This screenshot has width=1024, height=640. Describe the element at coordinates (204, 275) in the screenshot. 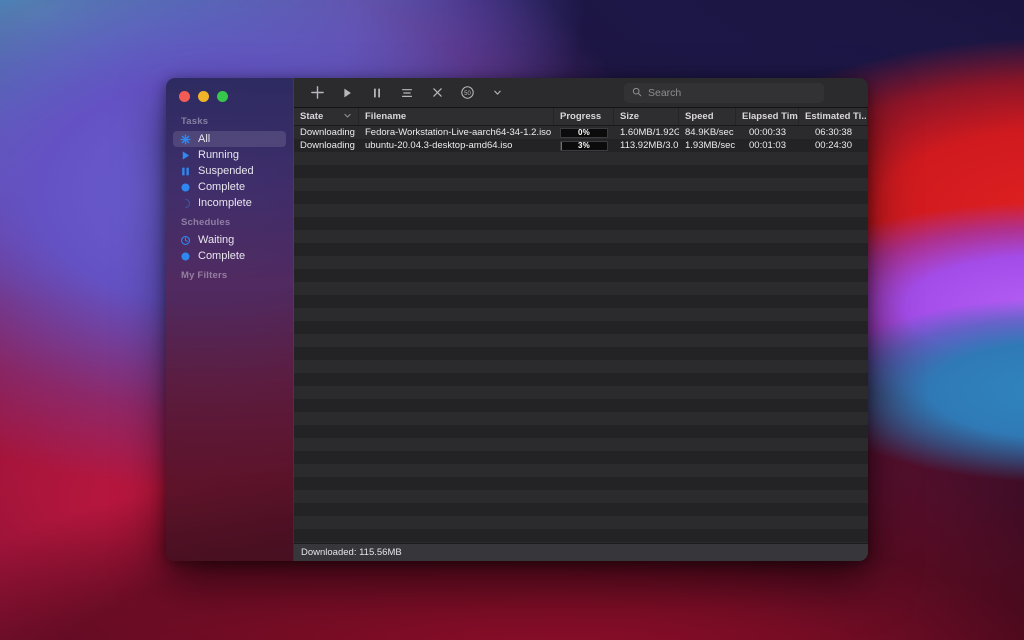

I see `sidebar-section-title: My Filters` at that location.